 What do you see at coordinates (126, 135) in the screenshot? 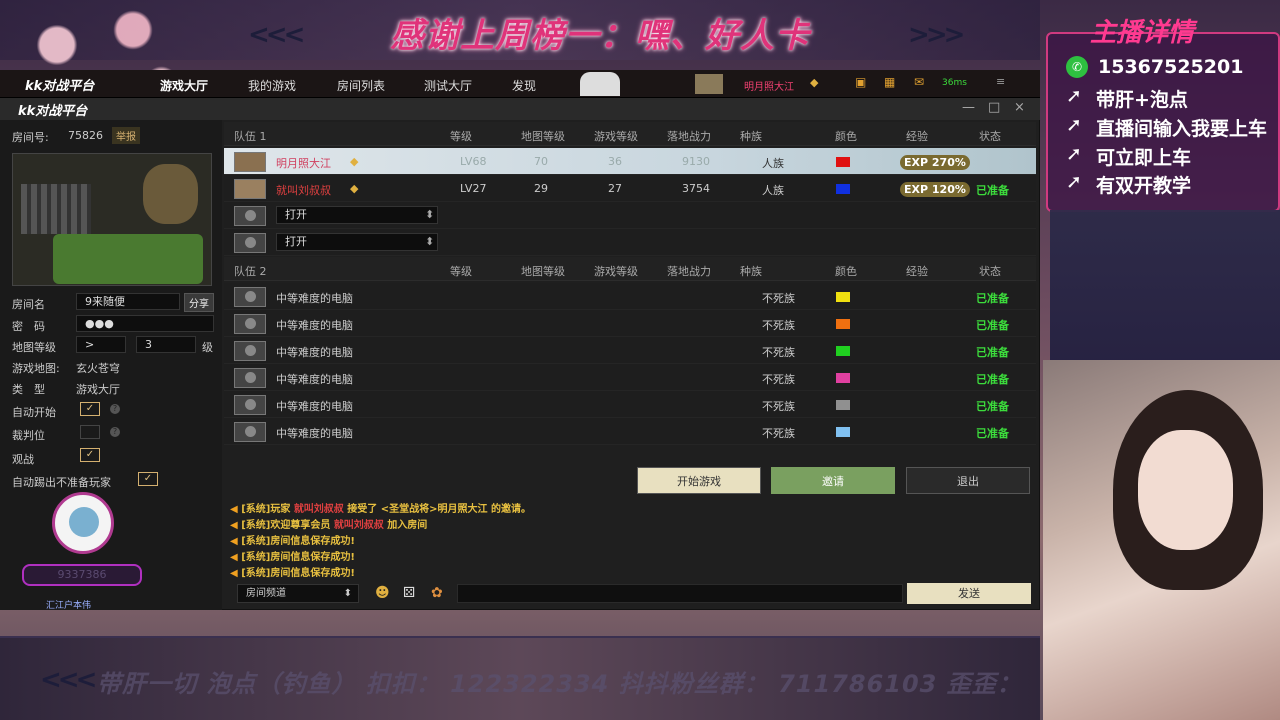
I see `report-button: 举报` at bounding box center [126, 135].